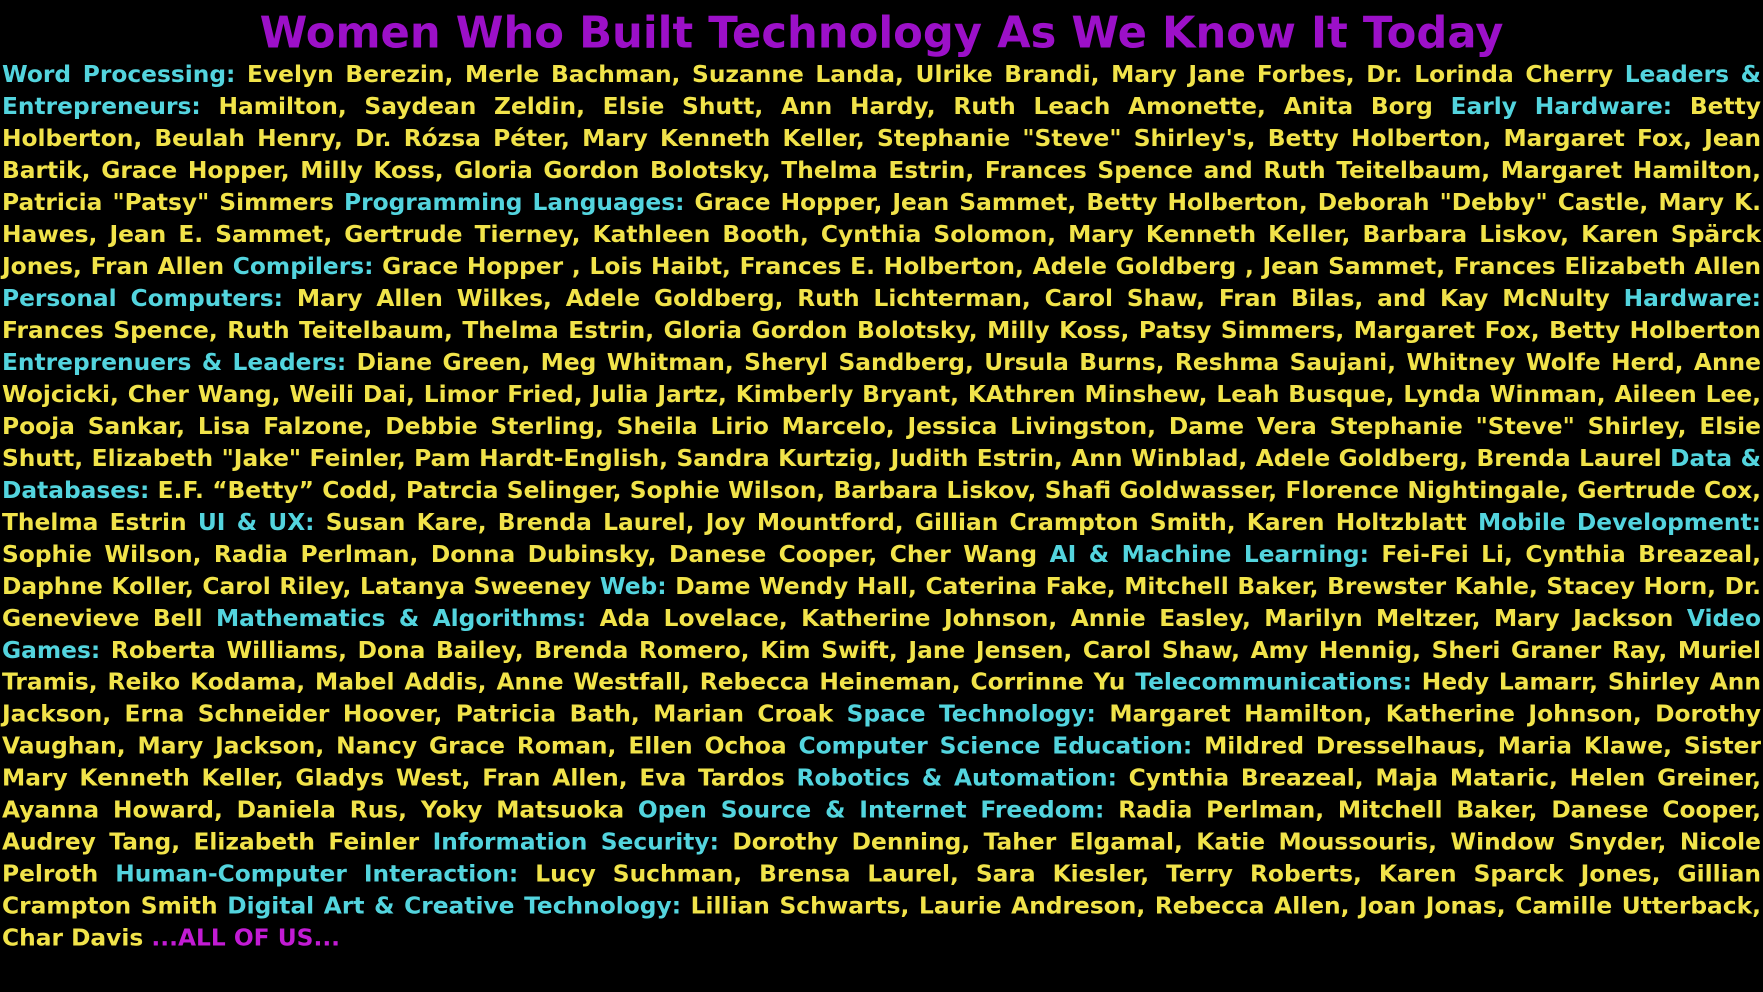 This screenshot has height=992, width=1763. Describe the element at coordinates (401, 618) in the screenshot. I see `category-mathematics-algorithms: Mathematics & Algorithms:` at that location.